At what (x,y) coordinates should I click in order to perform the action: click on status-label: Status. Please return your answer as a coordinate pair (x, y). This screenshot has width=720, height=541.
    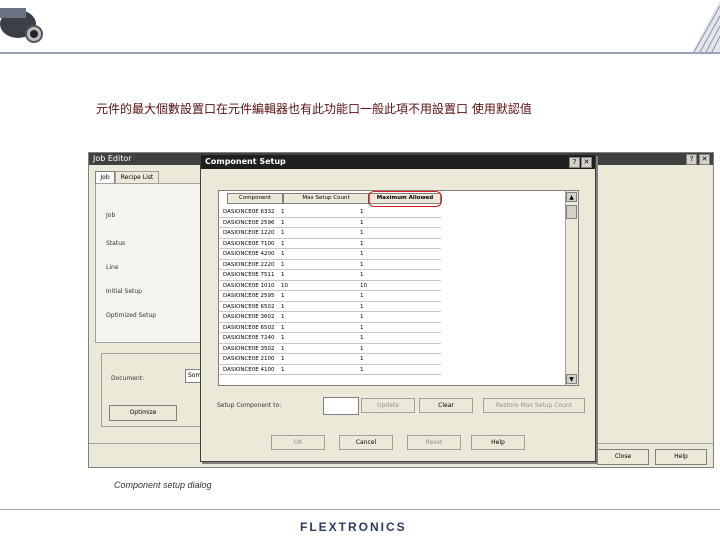
    Looking at the image, I should click on (116, 243).